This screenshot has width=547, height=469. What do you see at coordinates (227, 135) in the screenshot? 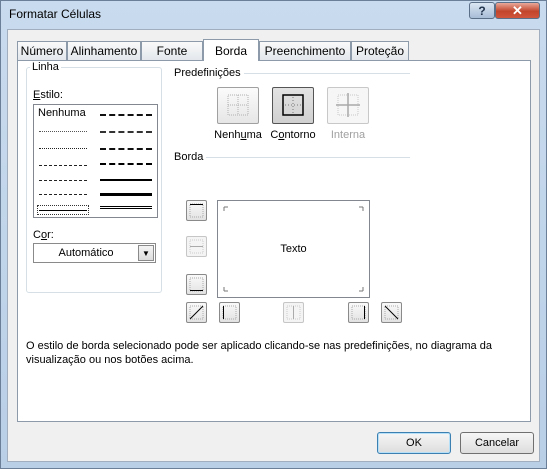
I see `preset-none-label-pre: Nenh` at bounding box center [227, 135].